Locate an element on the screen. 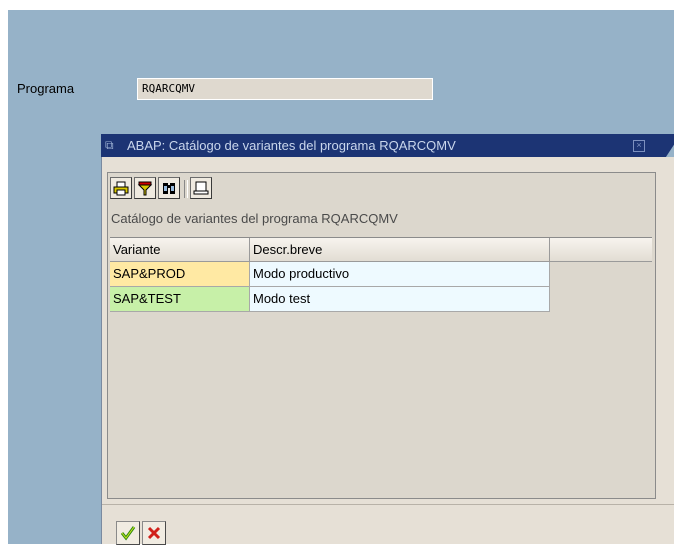 Image resolution: width=674 pixels, height=549 pixels. window-icon: ⧉ is located at coordinates (109, 145).